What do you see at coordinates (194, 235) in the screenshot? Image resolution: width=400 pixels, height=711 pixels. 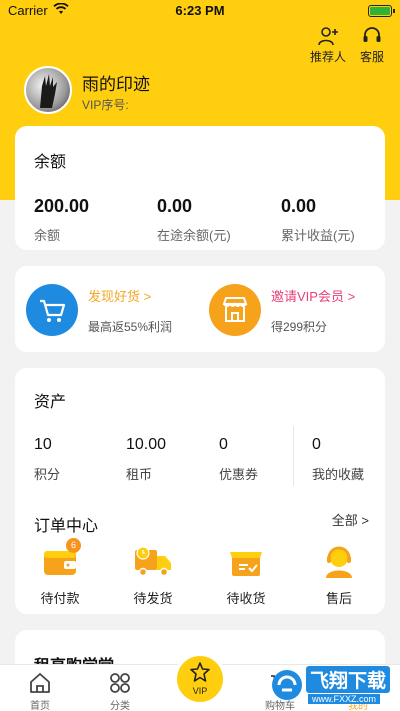 I see `in-transit-label: 在途余额(元)` at bounding box center [194, 235].